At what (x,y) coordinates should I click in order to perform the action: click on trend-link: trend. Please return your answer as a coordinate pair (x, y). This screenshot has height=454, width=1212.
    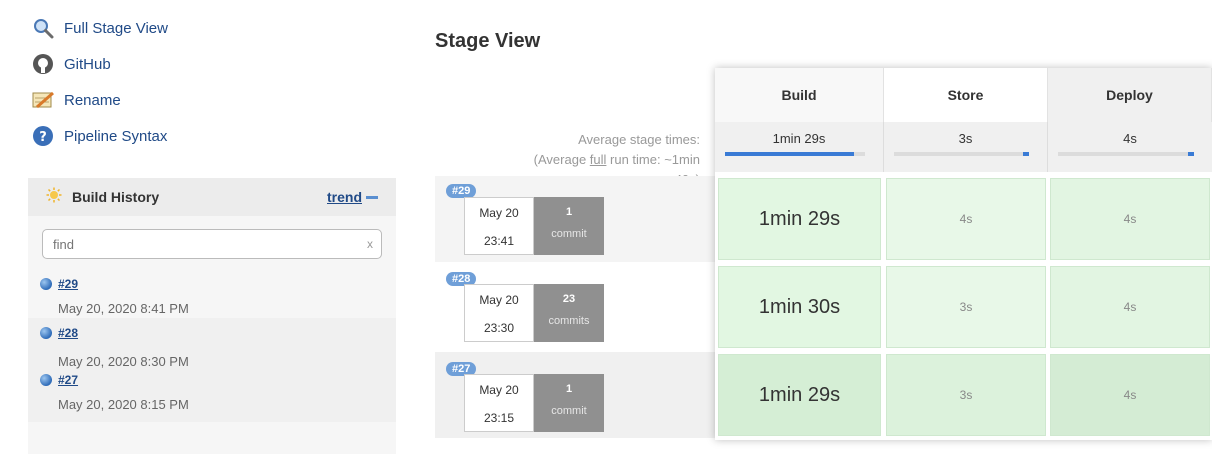
    Looking at the image, I should click on (344, 197).